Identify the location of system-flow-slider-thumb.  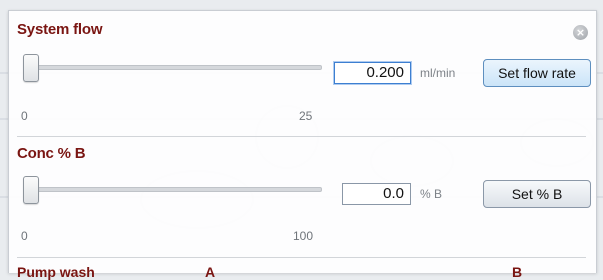
(31, 68).